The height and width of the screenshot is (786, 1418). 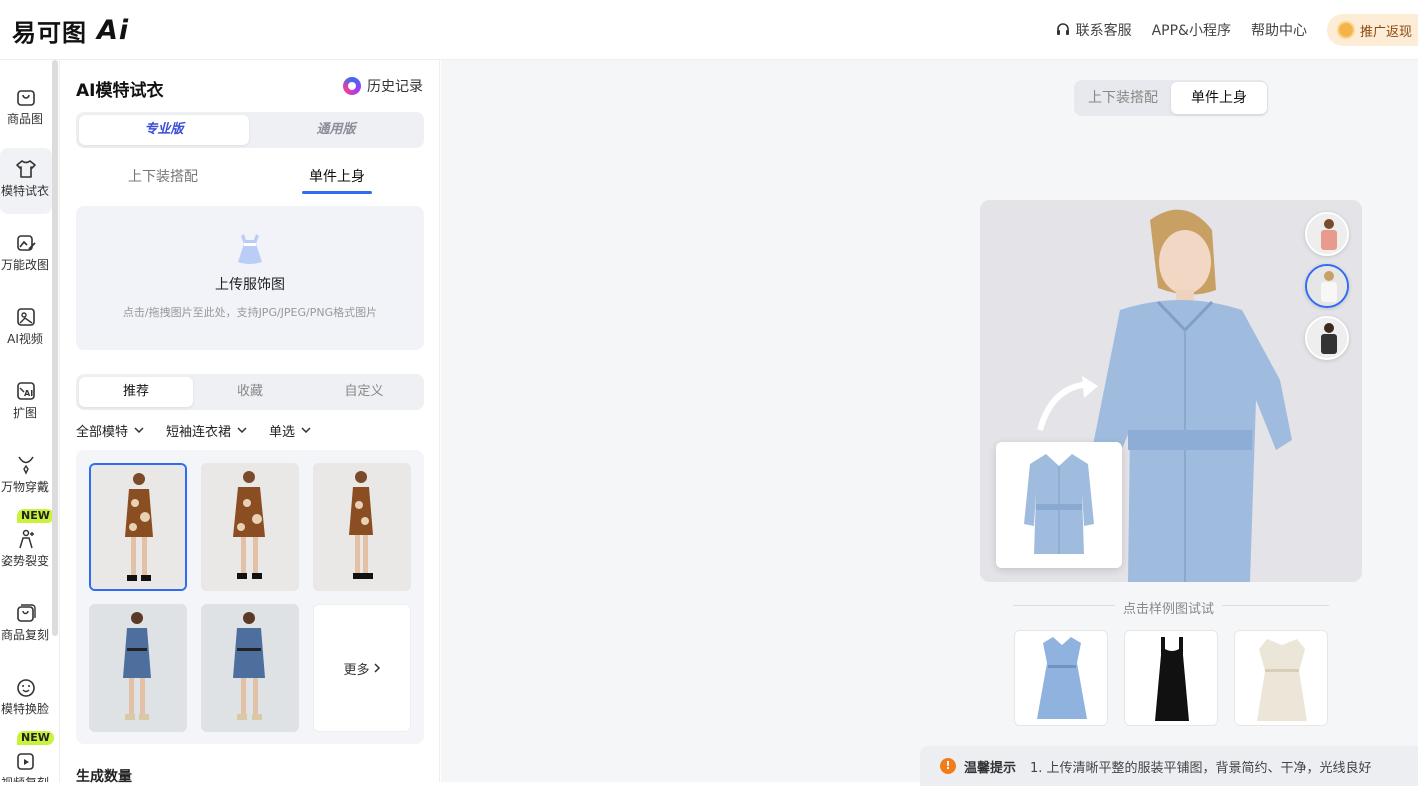 I want to click on necklace-icon, so click(x=26, y=465).